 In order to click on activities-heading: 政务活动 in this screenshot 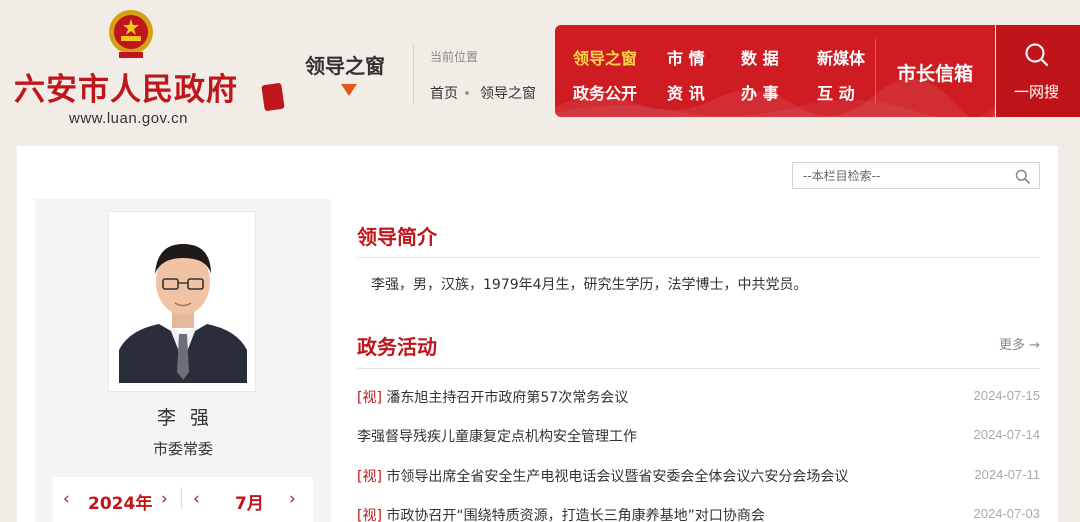, I will do `click(397, 347)`.